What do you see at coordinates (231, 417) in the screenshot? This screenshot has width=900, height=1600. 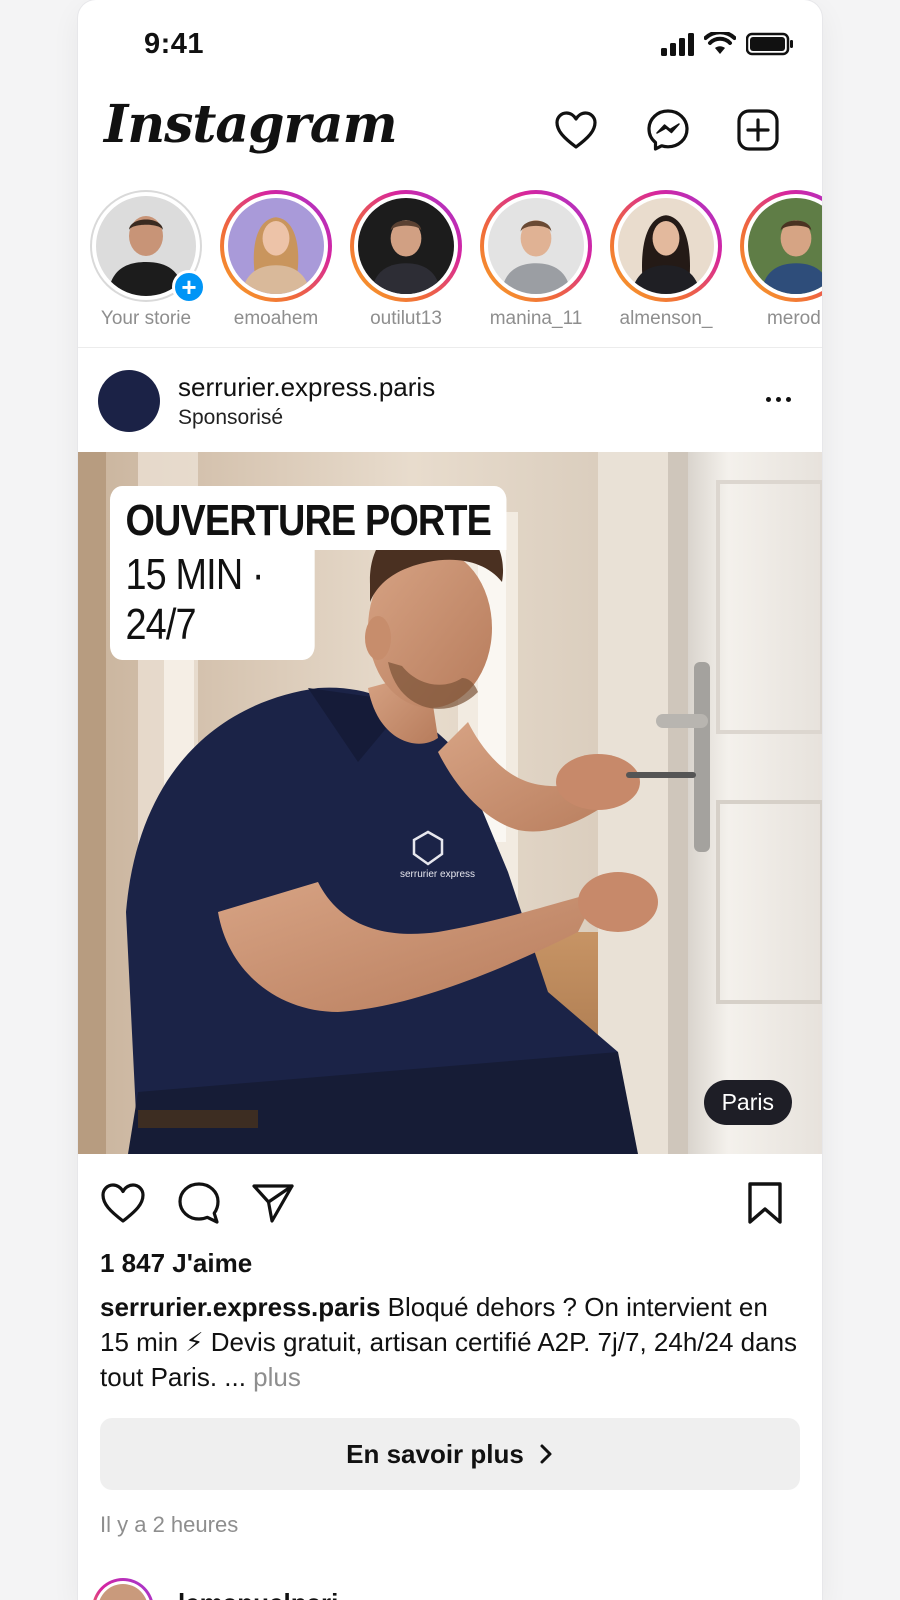 I see `sponsored-label: Sponsorisé` at bounding box center [231, 417].